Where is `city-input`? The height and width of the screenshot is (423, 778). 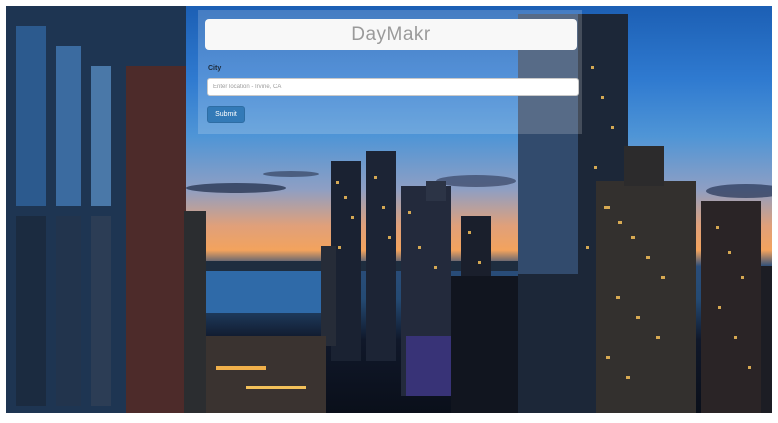
city-input is located at coordinates (393, 87).